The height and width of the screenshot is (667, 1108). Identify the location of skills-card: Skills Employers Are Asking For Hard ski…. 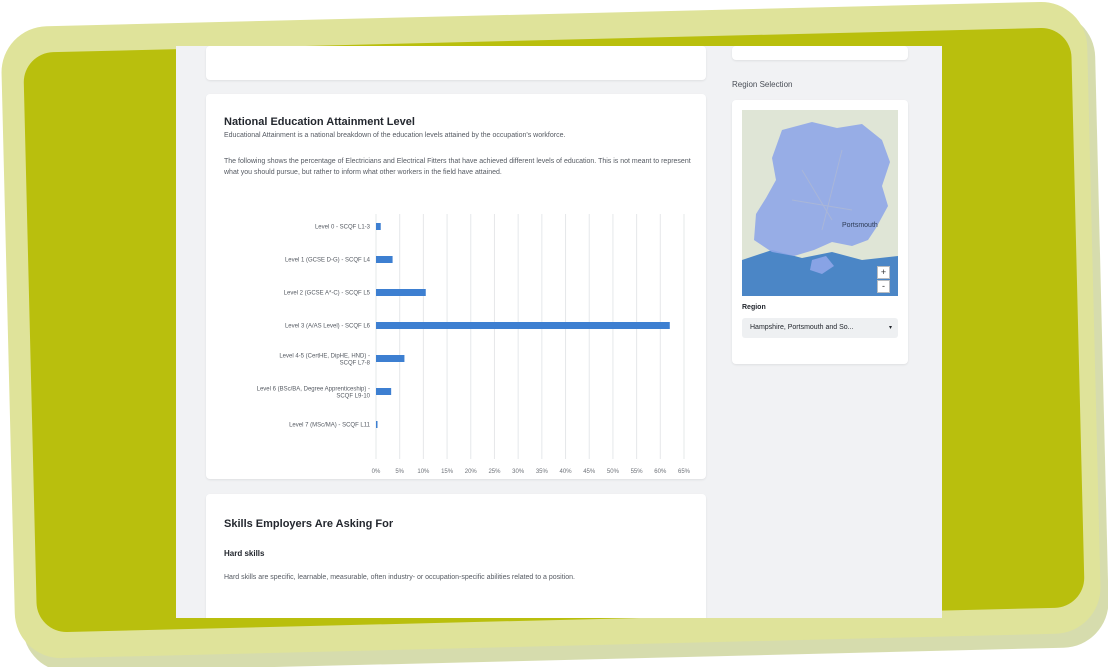
(456, 556).